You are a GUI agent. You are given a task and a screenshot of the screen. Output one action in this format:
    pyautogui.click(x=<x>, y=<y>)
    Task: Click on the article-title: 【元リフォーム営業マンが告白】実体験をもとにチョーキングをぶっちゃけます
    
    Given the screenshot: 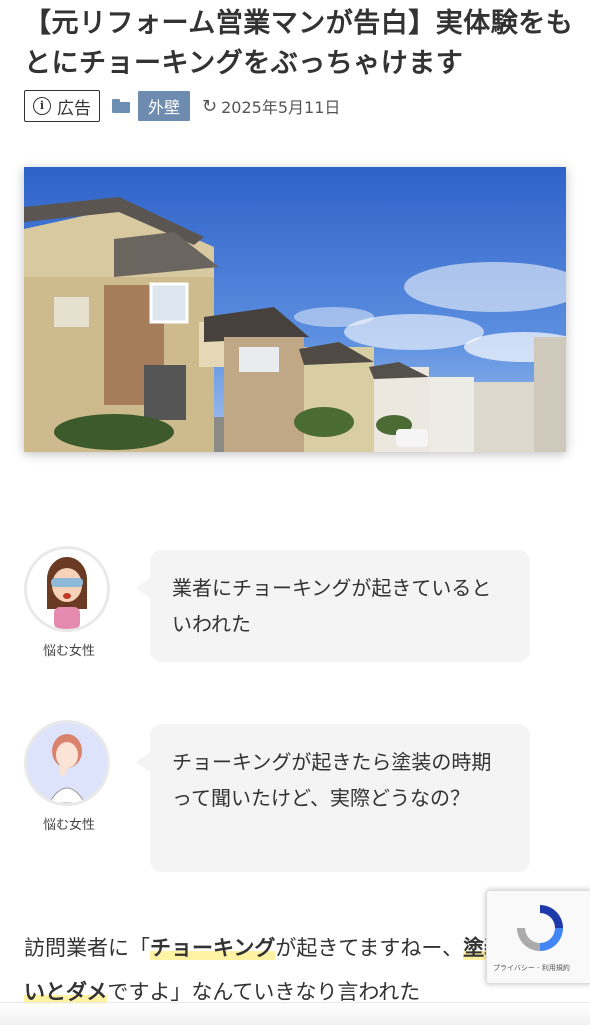 What is the action you would take?
    pyautogui.click(x=299, y=43)
    